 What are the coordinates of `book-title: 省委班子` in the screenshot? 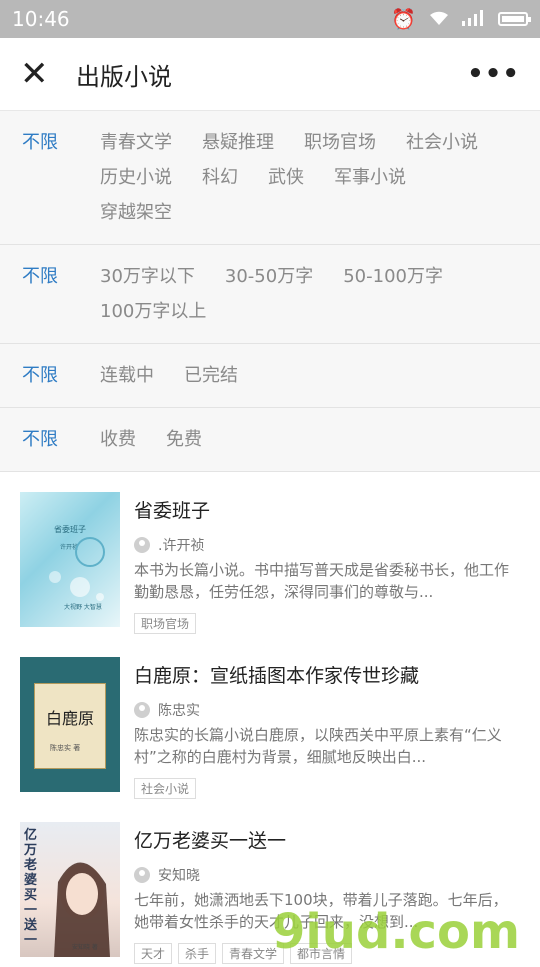 It's located at (172, 511).